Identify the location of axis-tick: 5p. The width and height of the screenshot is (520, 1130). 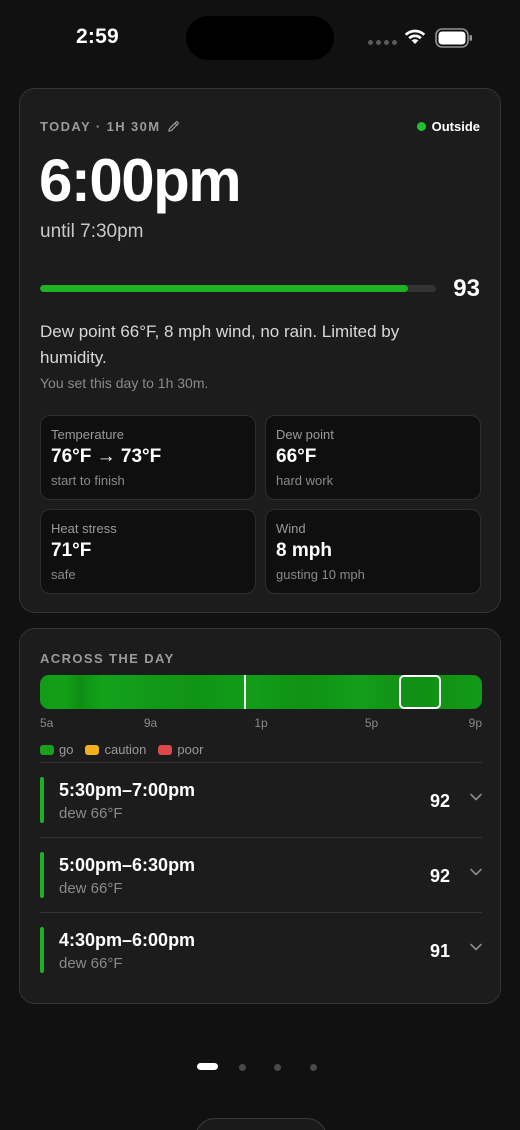
(371, 723).